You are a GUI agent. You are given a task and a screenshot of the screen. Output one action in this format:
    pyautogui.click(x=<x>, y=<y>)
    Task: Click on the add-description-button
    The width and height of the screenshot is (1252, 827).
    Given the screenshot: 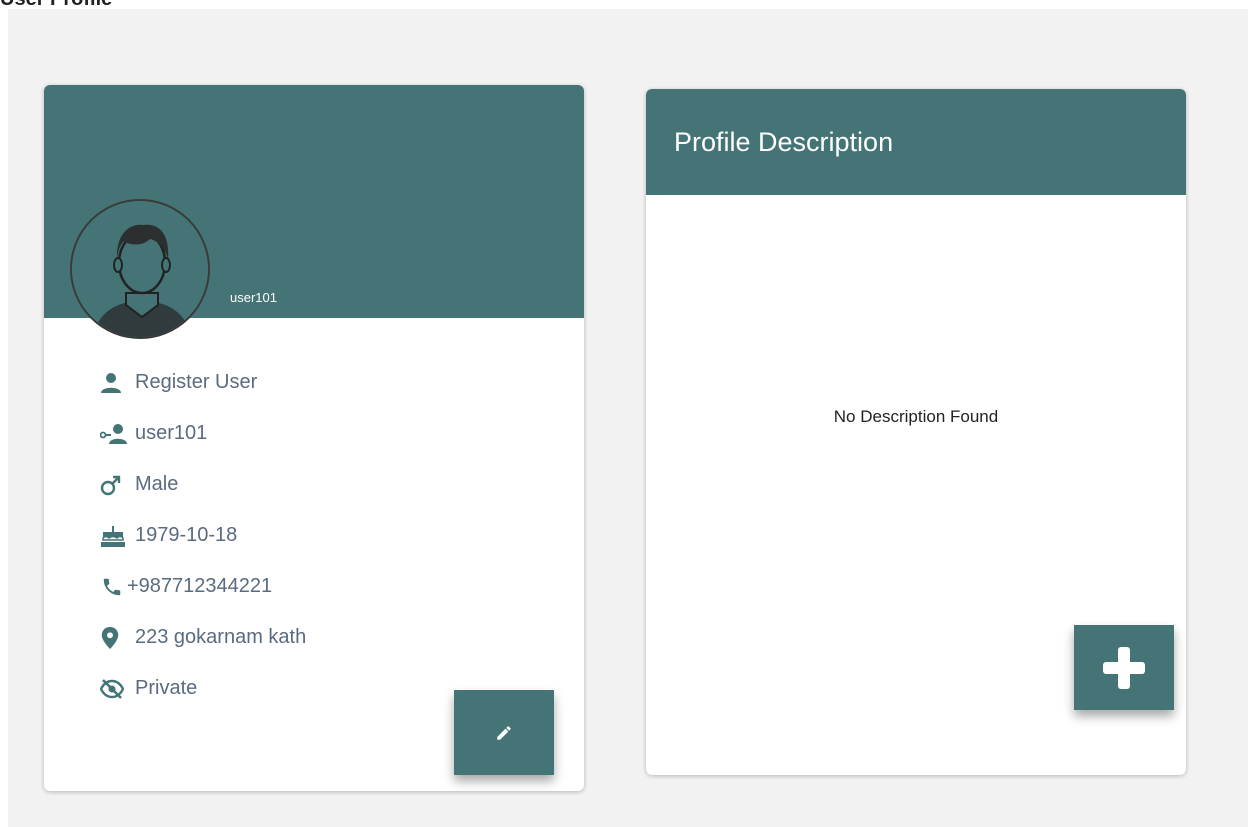 What is the action you would take?
    pyautogui.click(x=1124, y=667)
    